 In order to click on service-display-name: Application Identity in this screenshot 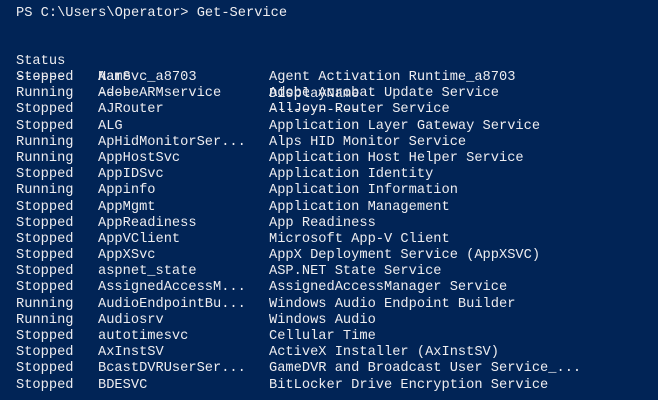, I will do `click(351, 175)`.